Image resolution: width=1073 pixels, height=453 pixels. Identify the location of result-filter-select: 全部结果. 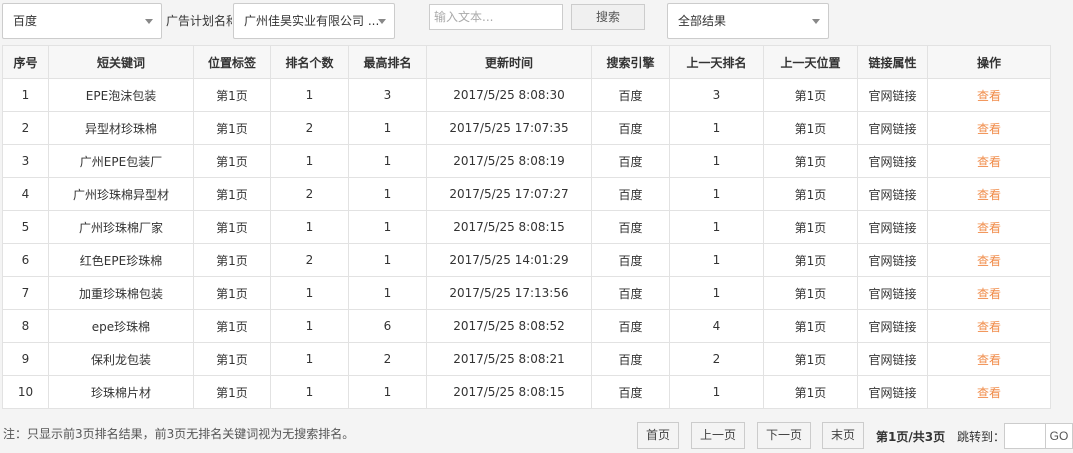
(748, 21).